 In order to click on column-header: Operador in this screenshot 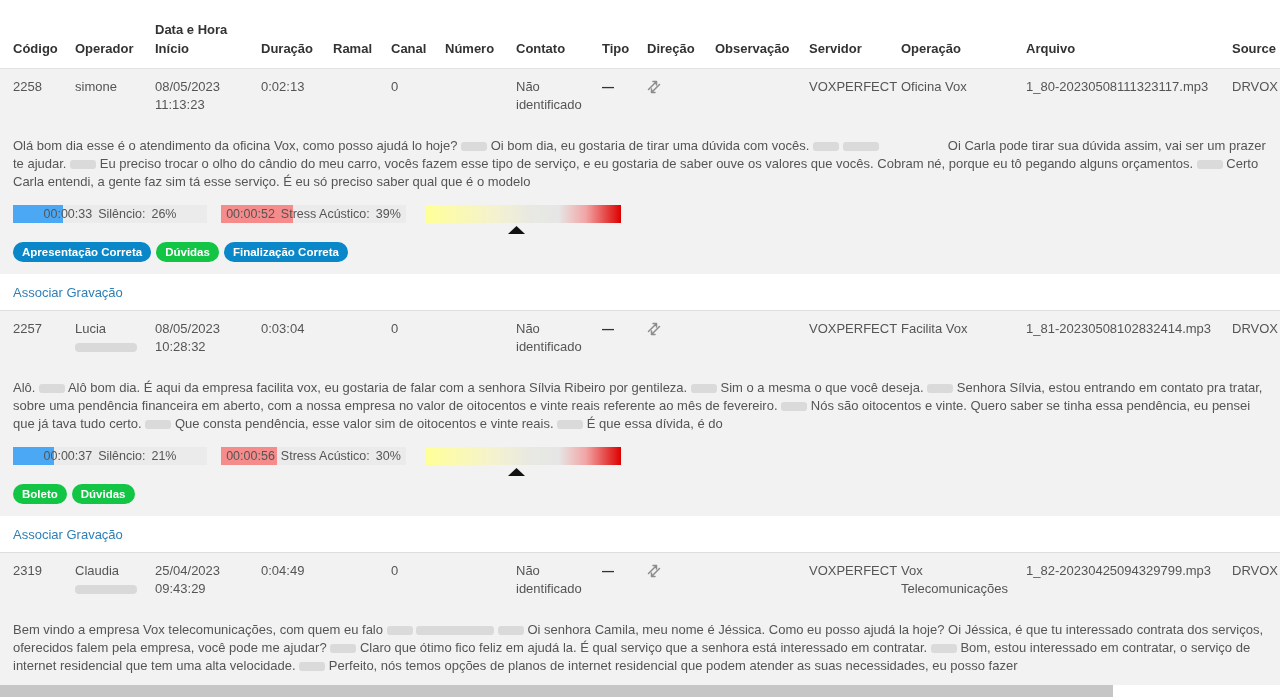, I will do `click(105, 49)`.